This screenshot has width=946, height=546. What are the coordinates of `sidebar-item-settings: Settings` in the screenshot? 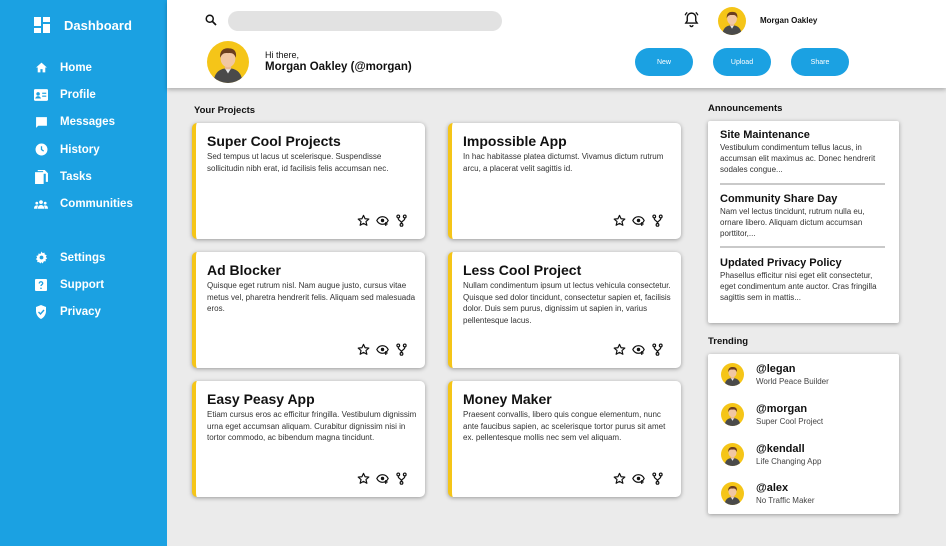 It's located at (99, 257).